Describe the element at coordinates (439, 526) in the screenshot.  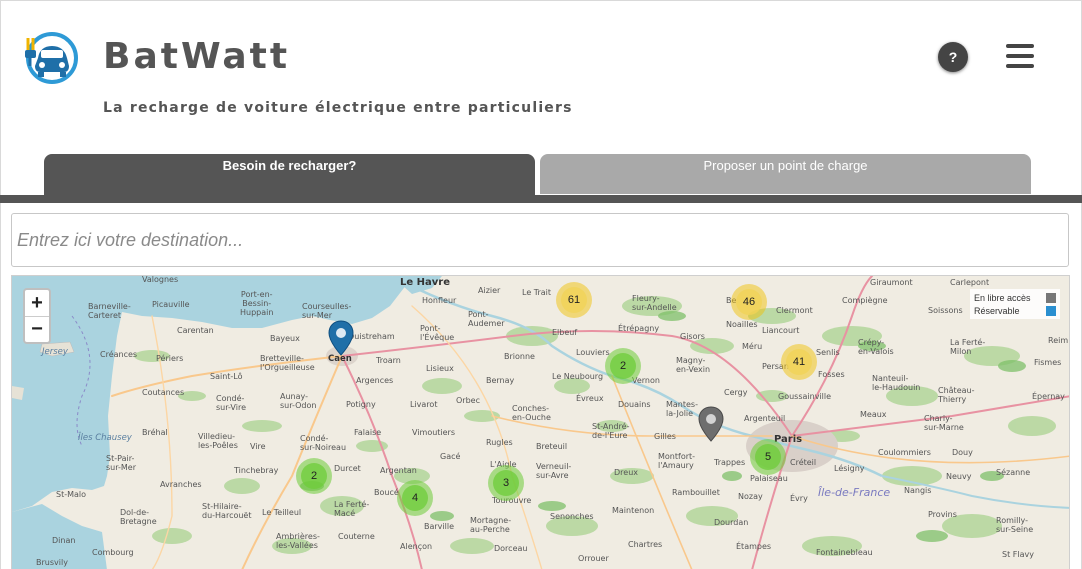
I see `place-label: Barville` at that location.